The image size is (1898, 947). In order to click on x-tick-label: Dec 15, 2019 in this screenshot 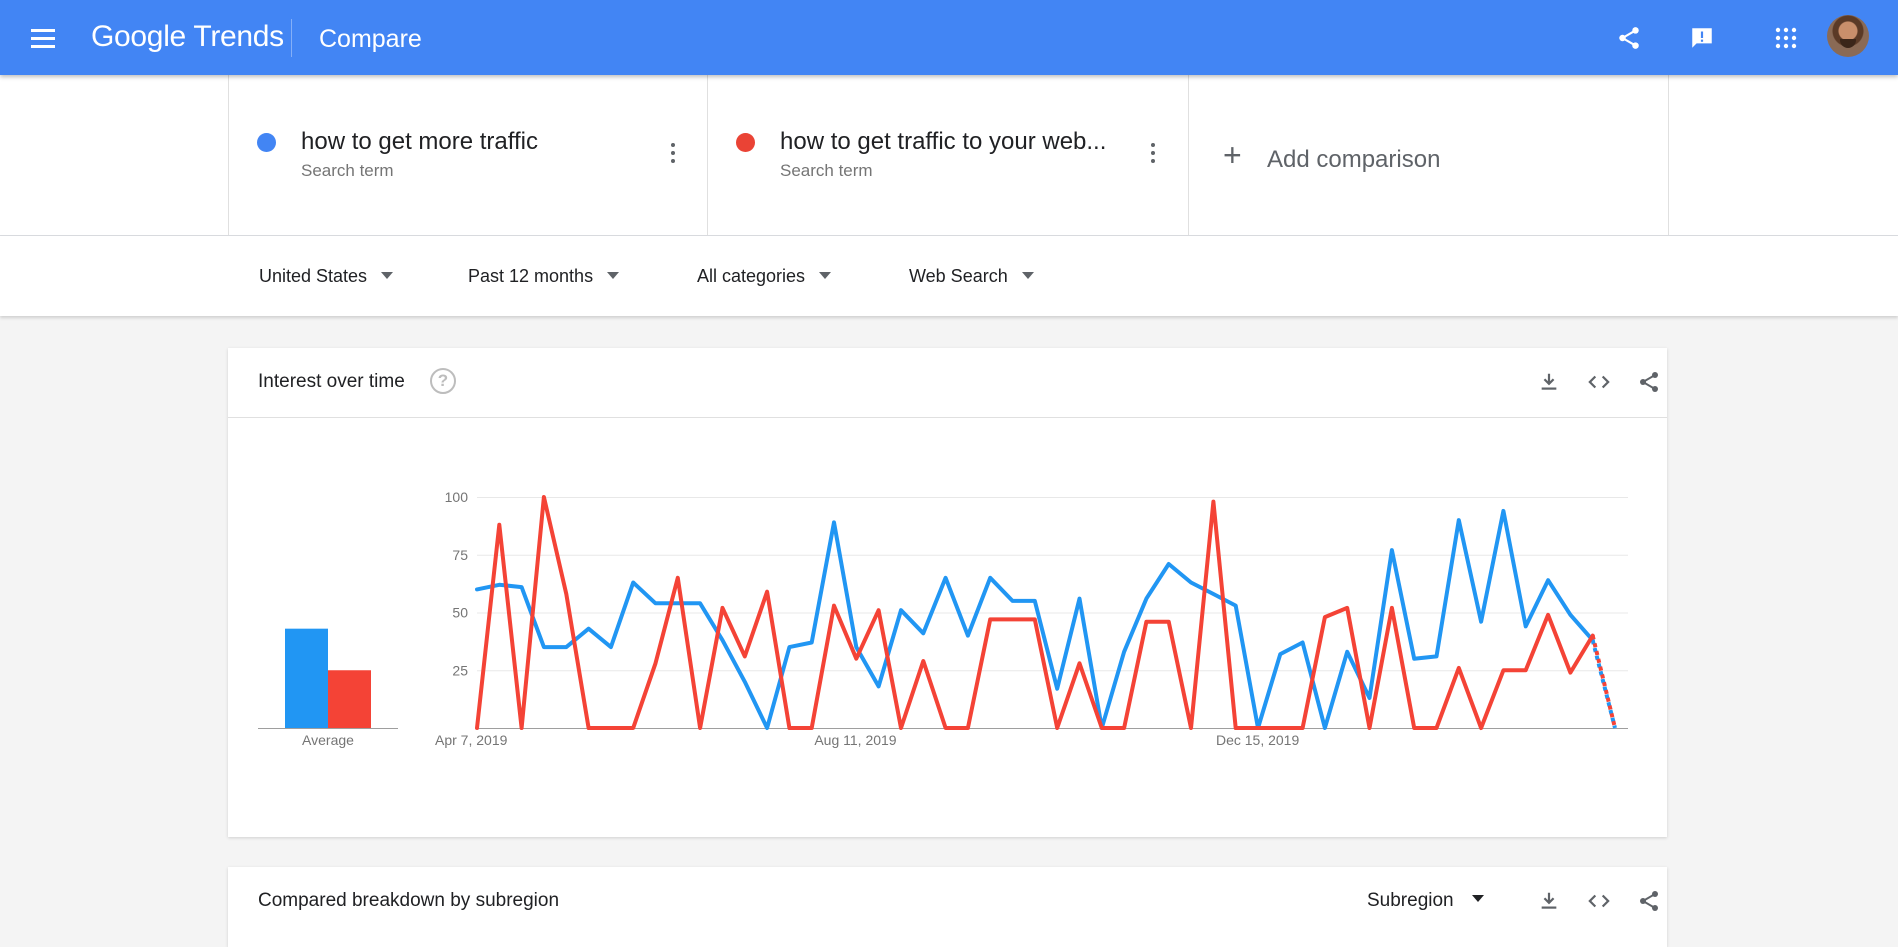, I will do `click(1257, 740)`.